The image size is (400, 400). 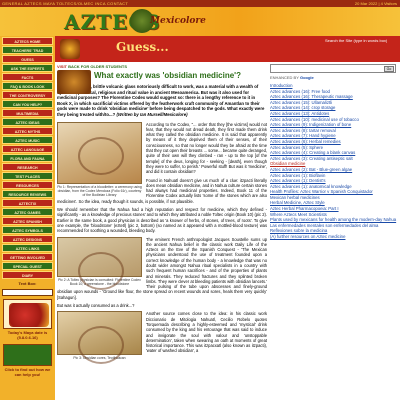 I want to click on maya-date-text: Today's Maya date is (5.8.0.6.16), so click(x=27, y=335).